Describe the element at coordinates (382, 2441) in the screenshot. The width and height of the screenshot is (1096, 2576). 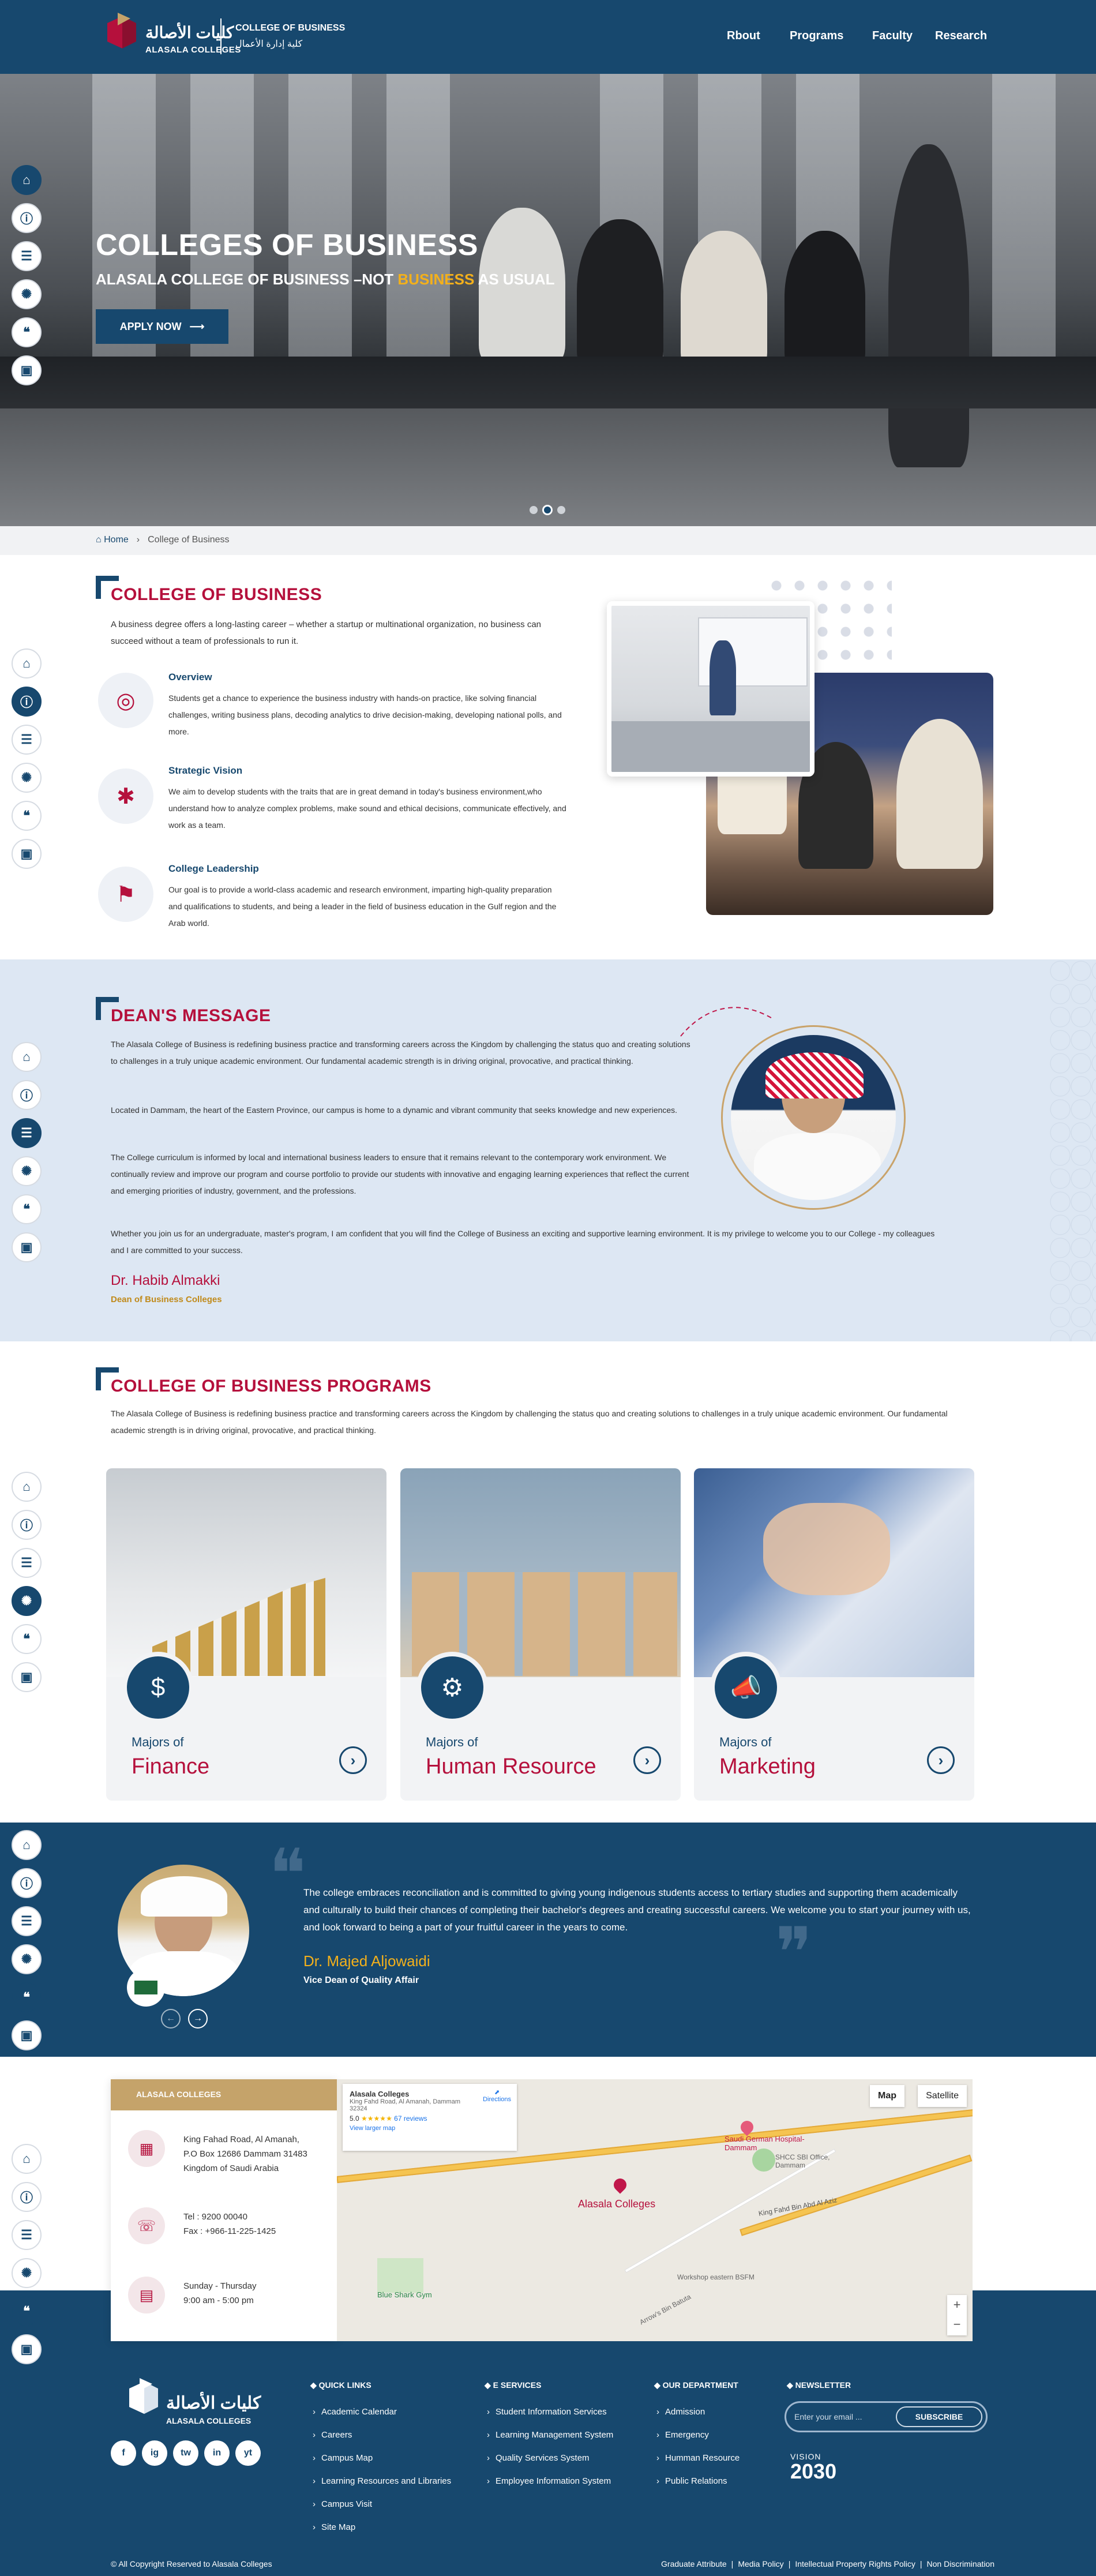
I see `footer-link: Careers` at that location.